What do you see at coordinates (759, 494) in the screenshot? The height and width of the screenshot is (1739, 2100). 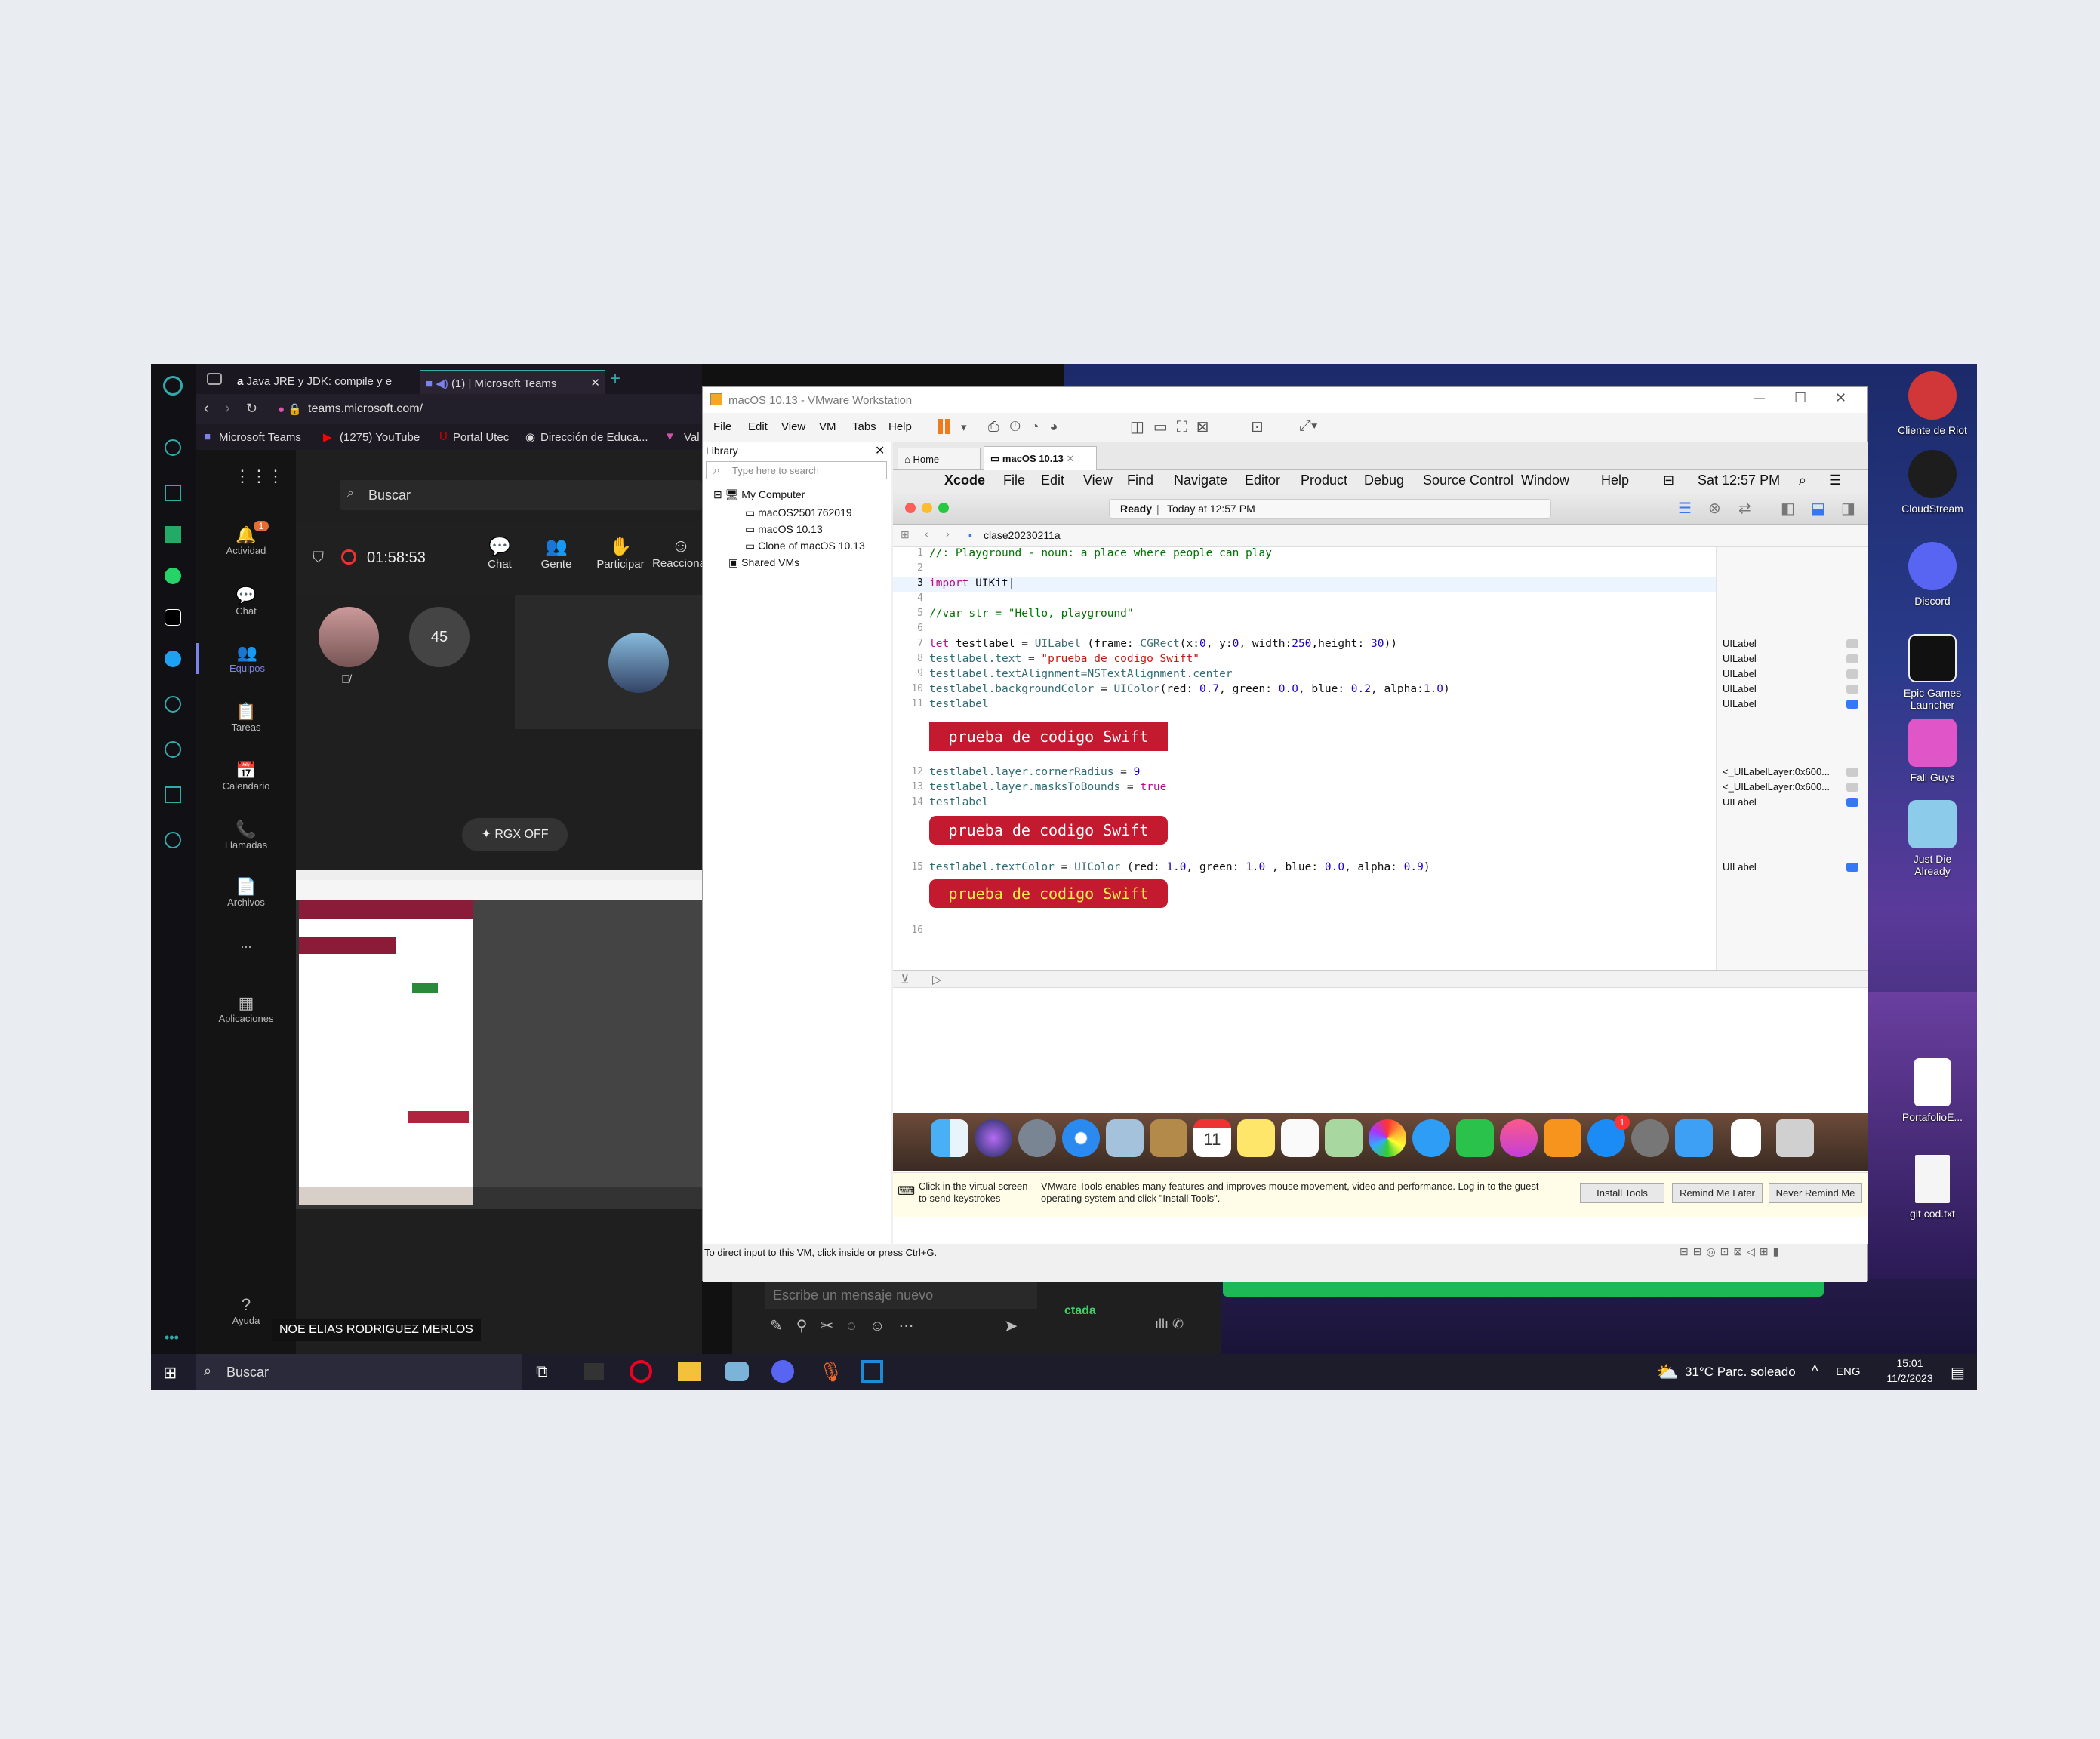 I see `tree-my-computer: ⊟ 🖥 My Computer` at bounding box center [759, 494].